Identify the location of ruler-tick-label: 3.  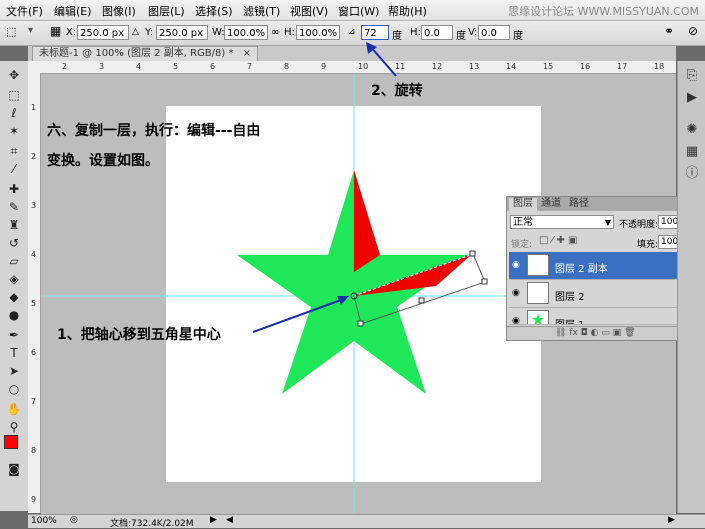
(34, 205).